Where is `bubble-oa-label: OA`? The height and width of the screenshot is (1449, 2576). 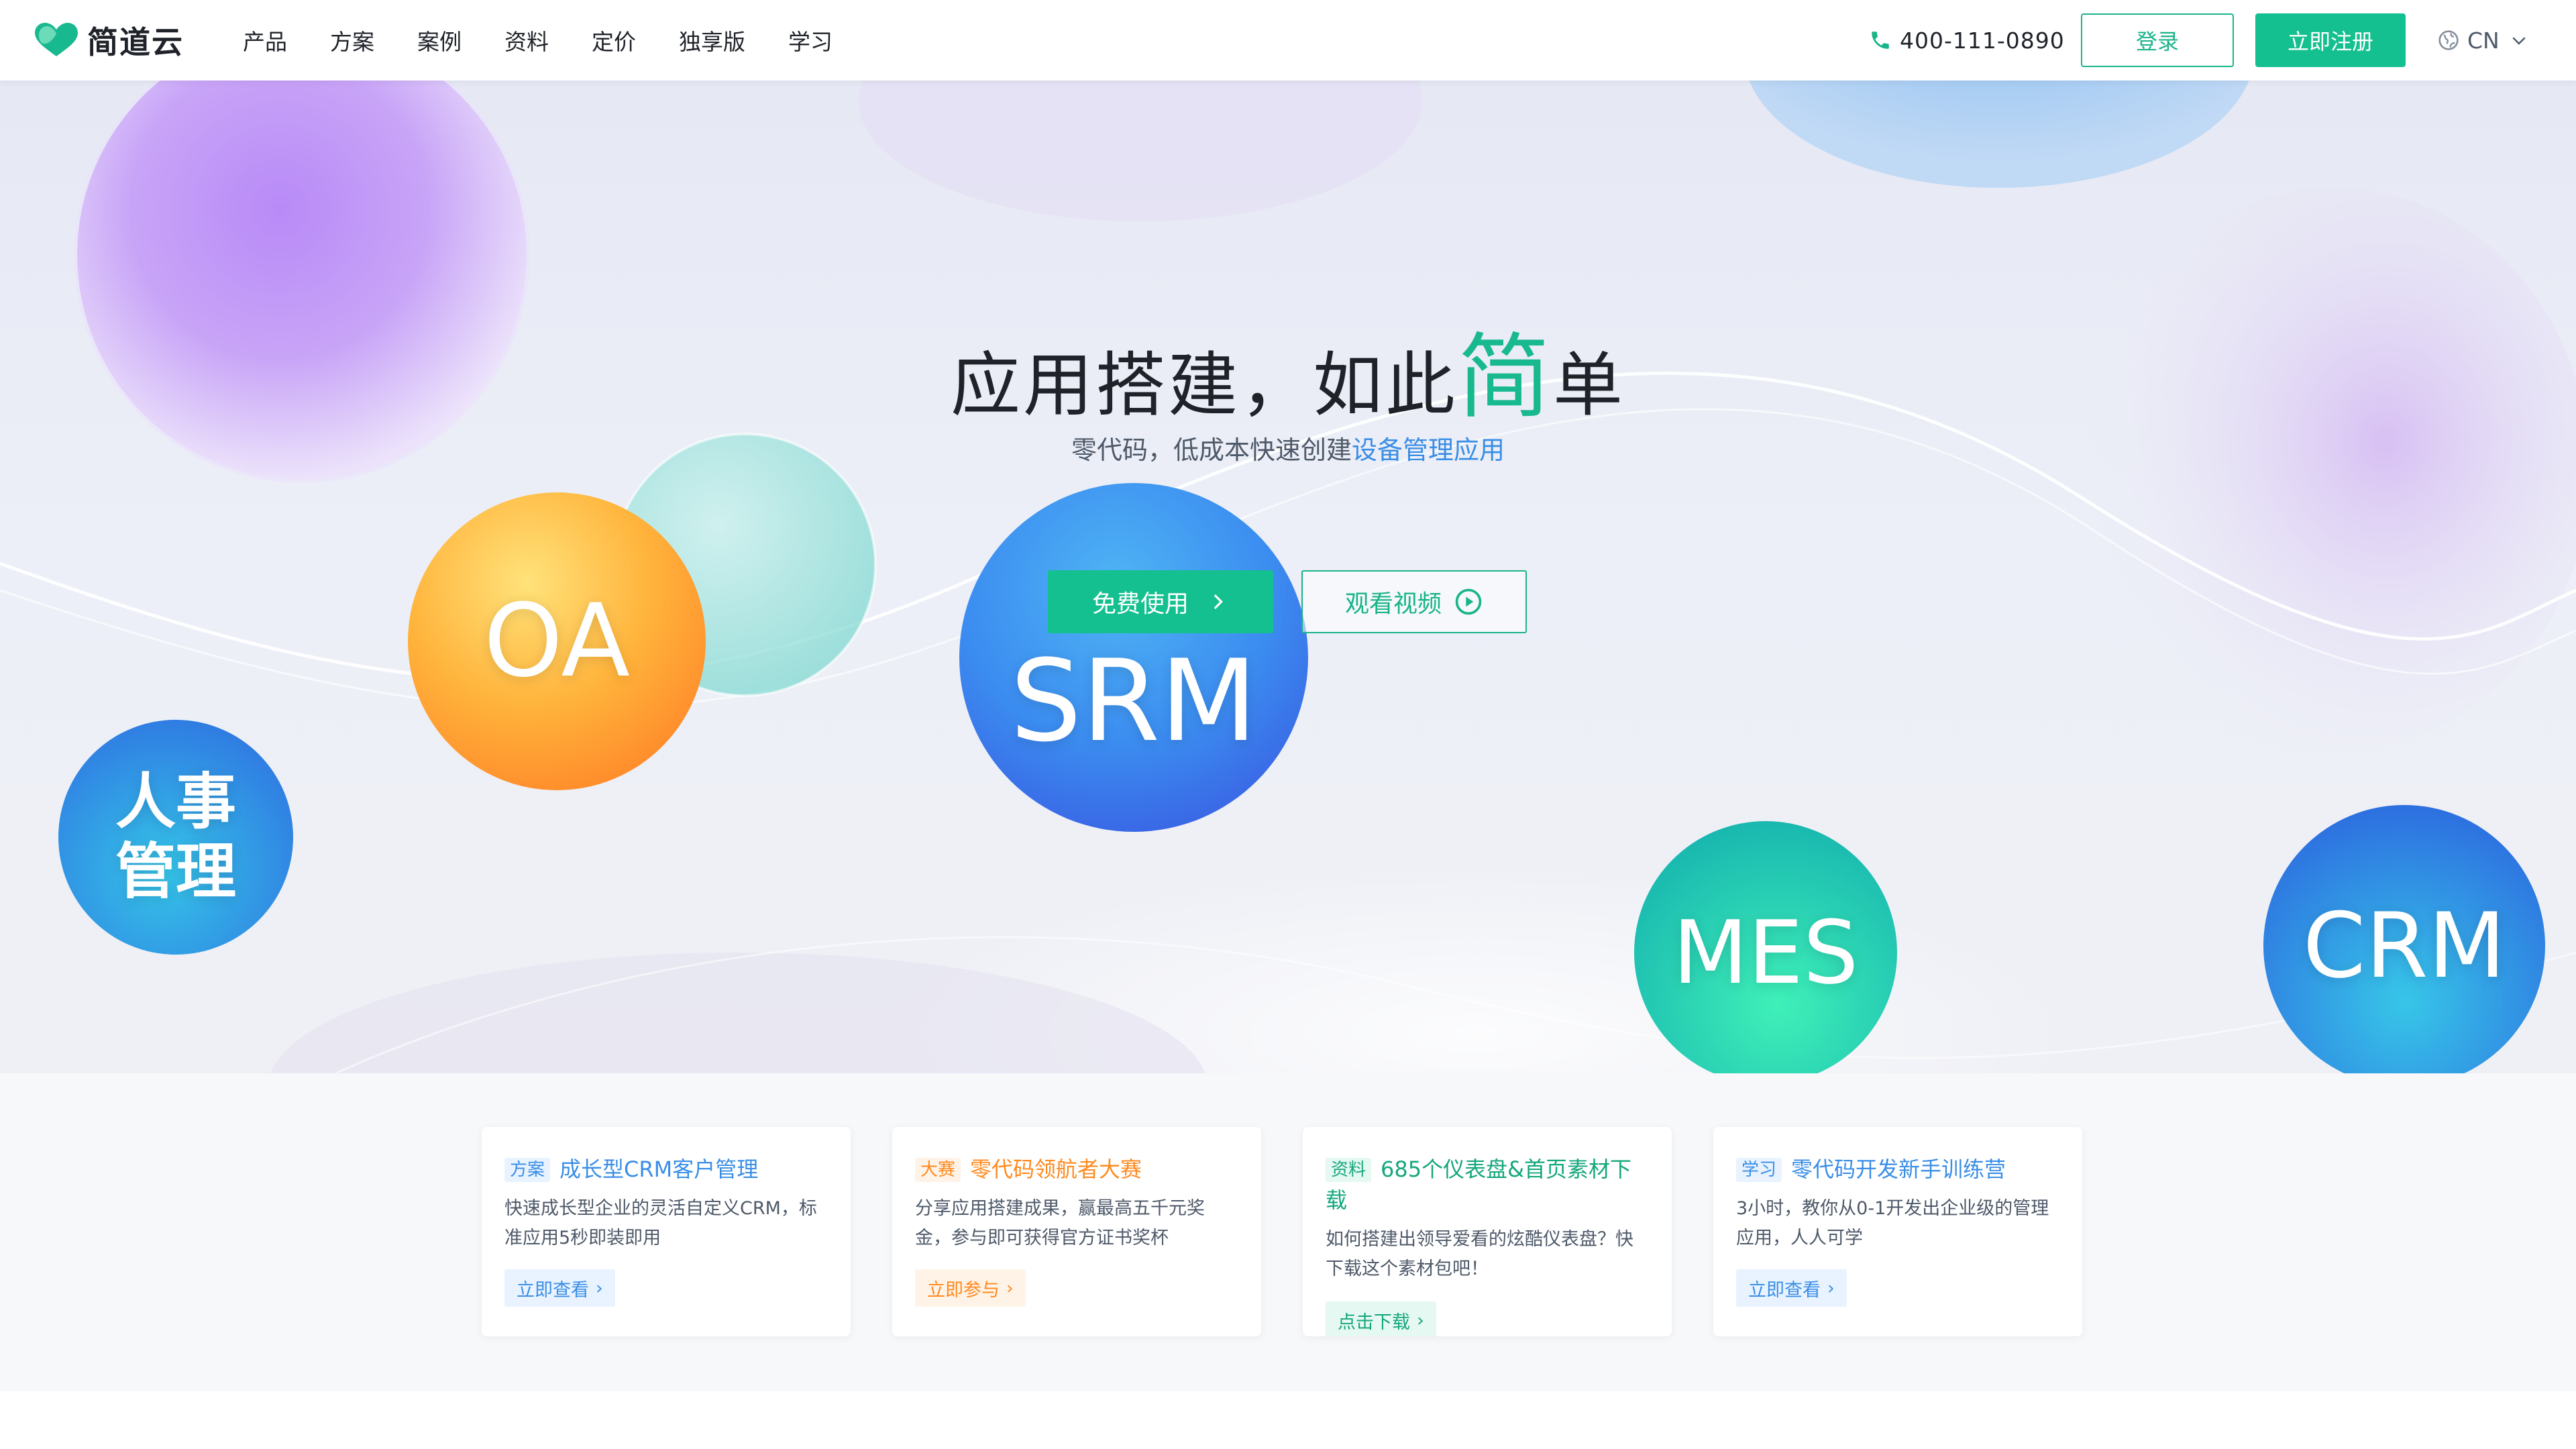
bubble-oa-label: OA is located at coordinates (557, 641).